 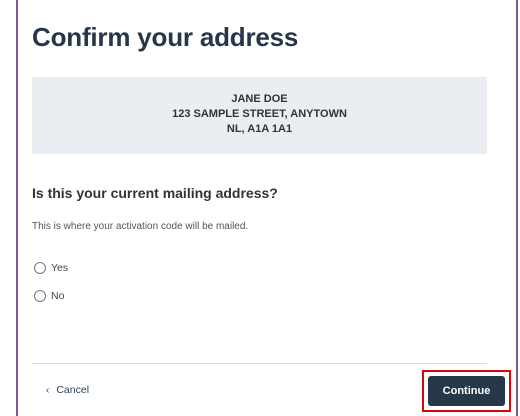 What do you see at coordinates (40, 296) in the screenshot?
I see `radio-no-circle` at bounding box center [40, 296].